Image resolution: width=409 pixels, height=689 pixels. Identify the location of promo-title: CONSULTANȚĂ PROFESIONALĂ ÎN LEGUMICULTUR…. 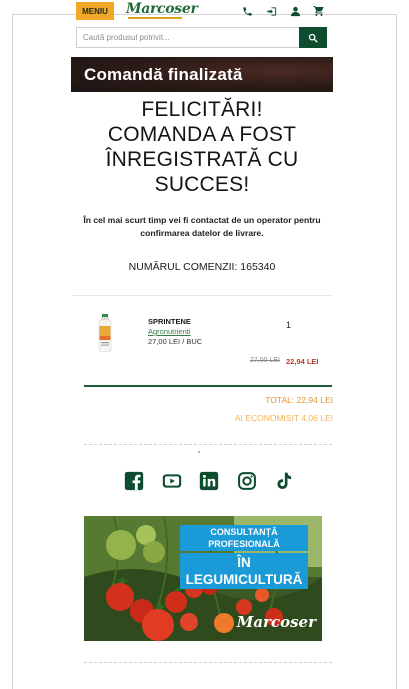
(244, 557).